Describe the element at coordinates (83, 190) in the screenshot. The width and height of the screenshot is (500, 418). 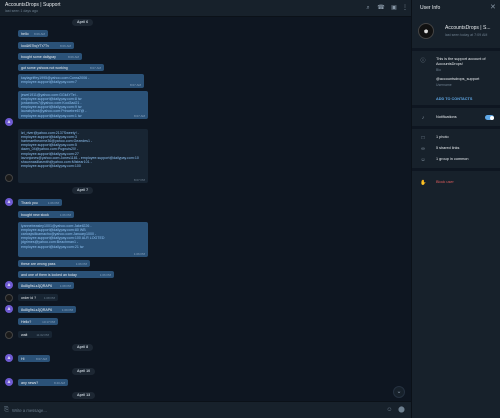
I see `date-separator: April 7` at that location.